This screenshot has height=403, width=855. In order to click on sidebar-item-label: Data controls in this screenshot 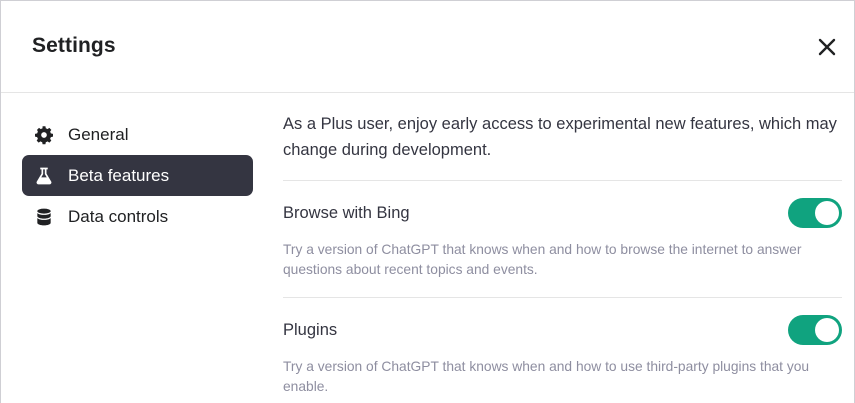, I will do `click(118, 216)`.